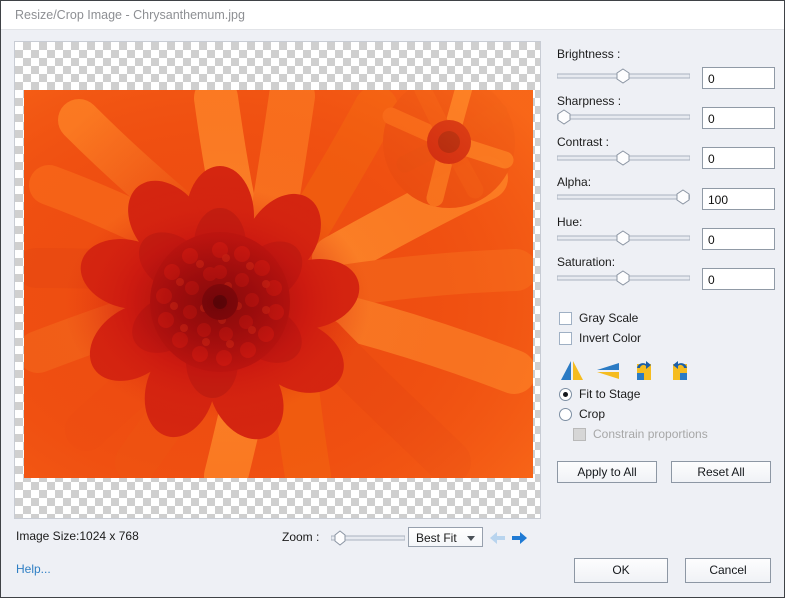  Describe the element at coordinates (574, 182) in the screenshot. I see `alpha-label: Alpha:` at that location.